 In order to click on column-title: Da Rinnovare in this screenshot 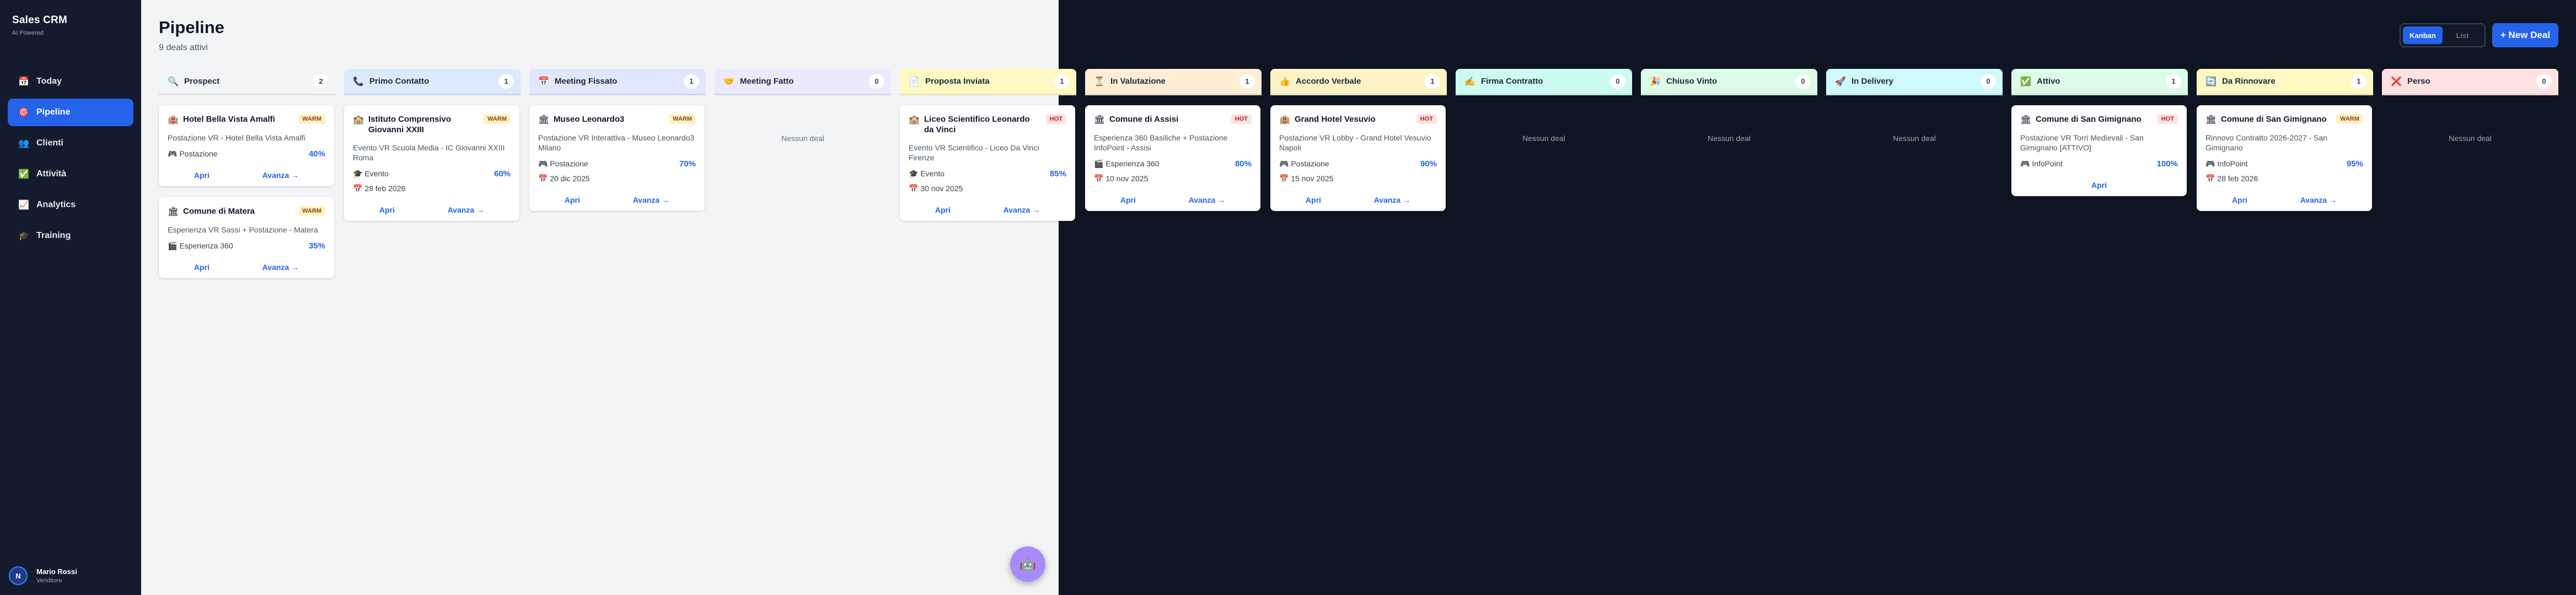, I will do `click(2249, 81)`.